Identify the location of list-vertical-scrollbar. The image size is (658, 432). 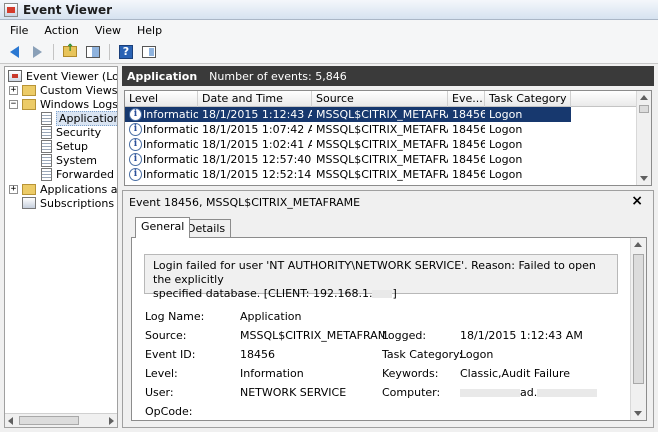
(643, 138).